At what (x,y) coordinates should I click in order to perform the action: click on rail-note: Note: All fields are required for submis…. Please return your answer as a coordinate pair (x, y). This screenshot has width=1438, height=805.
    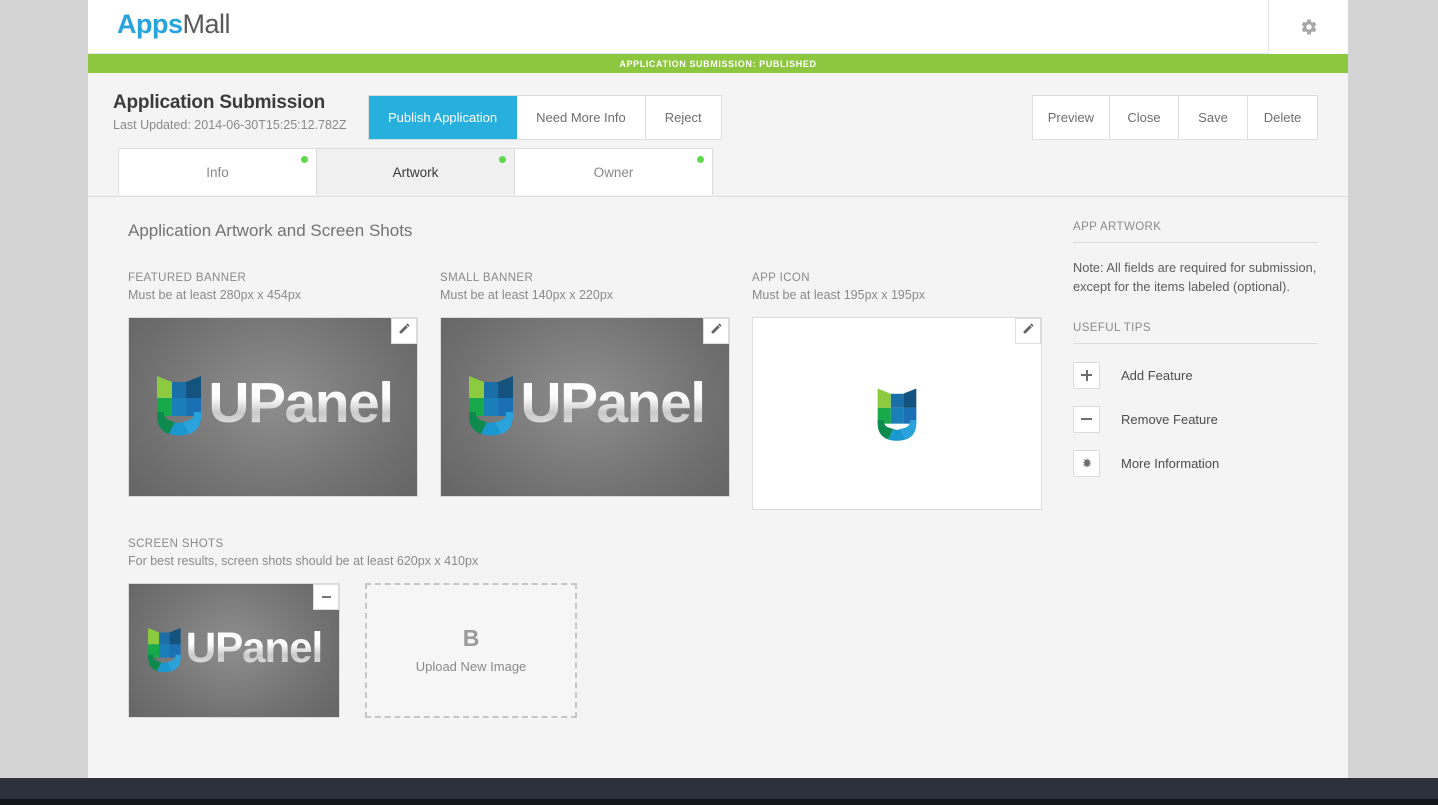
    Looking at the image, I should click on (1195, 277).